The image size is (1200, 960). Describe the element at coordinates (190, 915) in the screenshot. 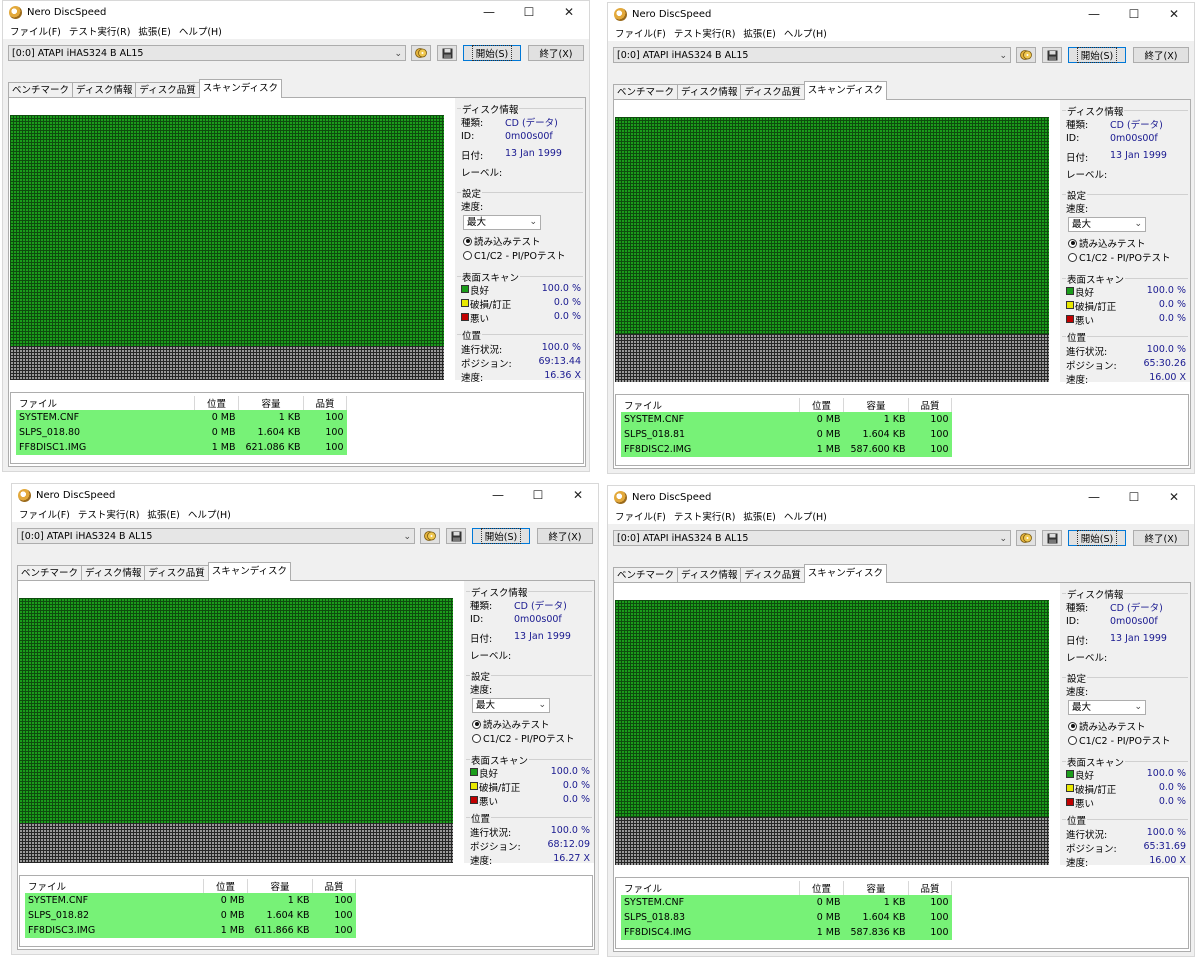

I see `table-row: SLPS_018.82 0 MB 1.604 KB 100` at that location.